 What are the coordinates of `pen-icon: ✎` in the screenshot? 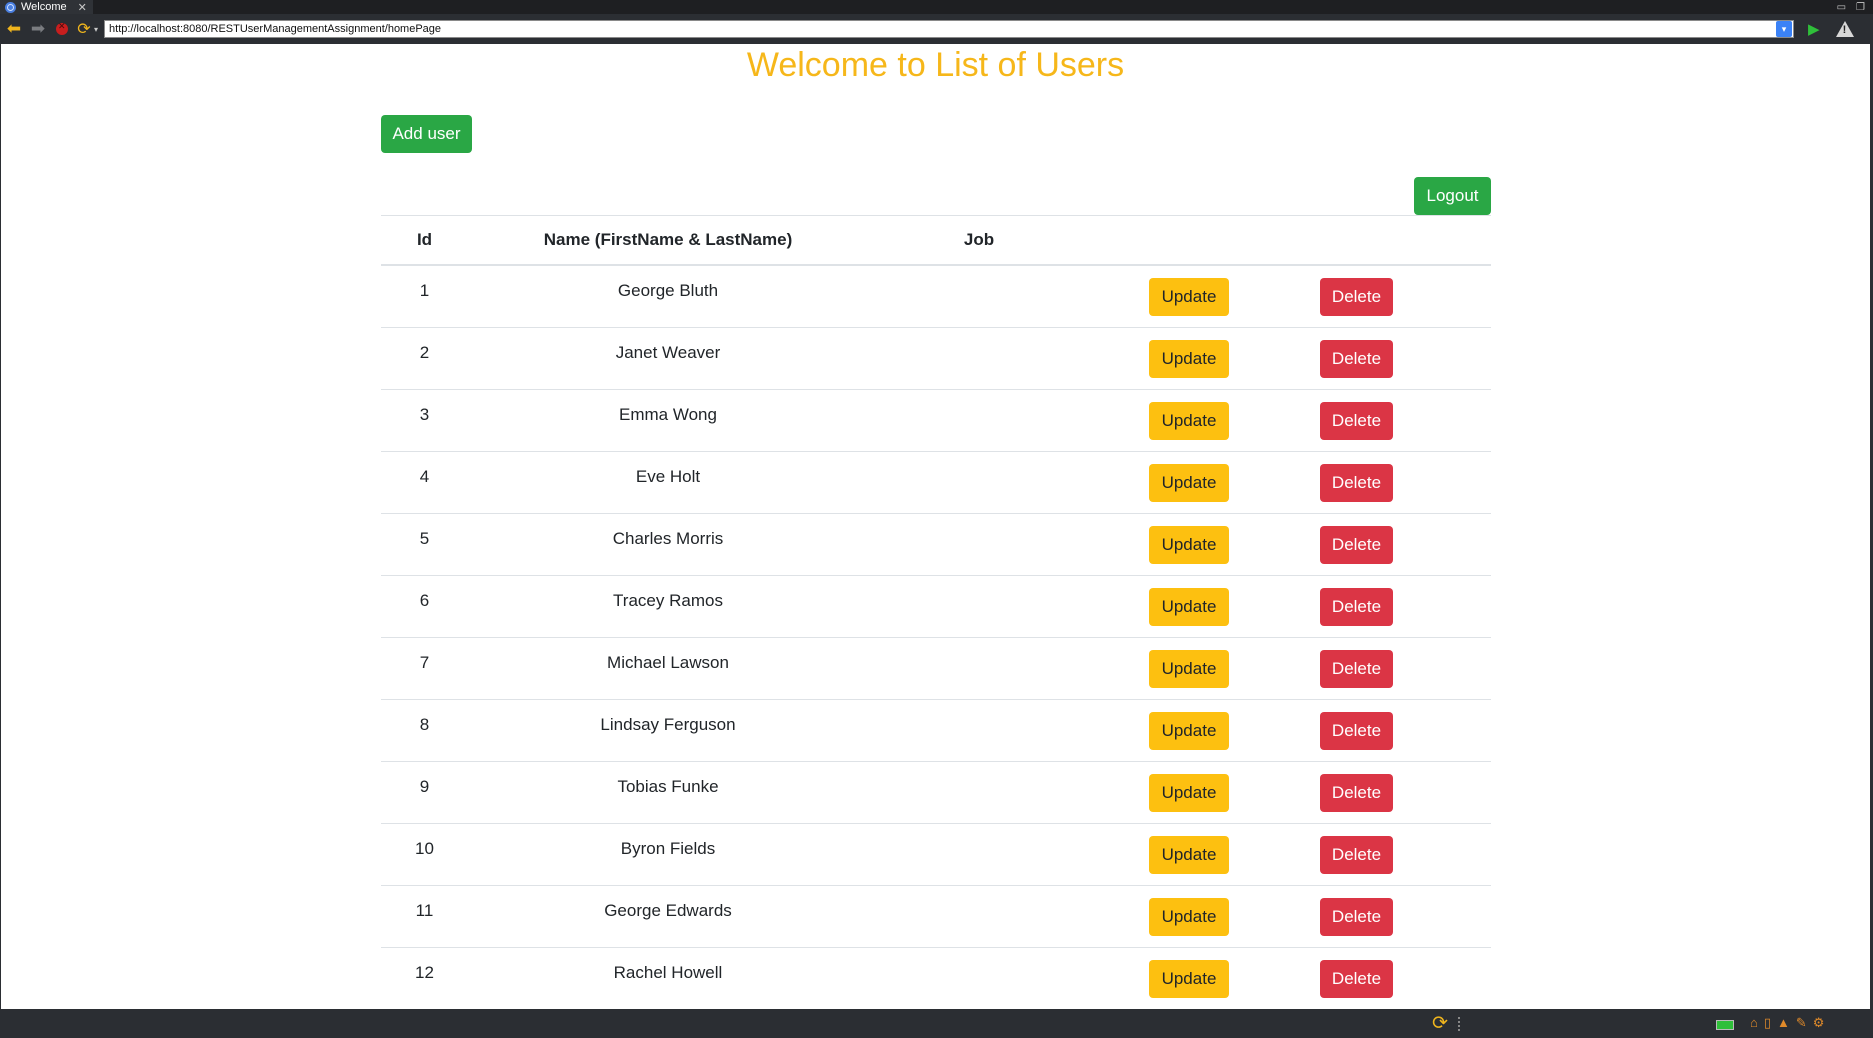 It's located at (1801, 1023).